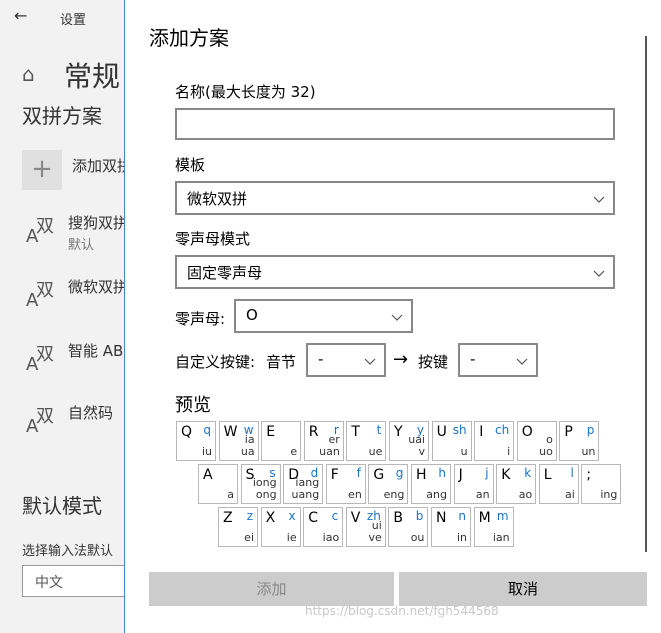 The image size is (661, 633). Describe the element at coordinates (334, 475) in the screenshot. I see `key-letter: F` at that location.